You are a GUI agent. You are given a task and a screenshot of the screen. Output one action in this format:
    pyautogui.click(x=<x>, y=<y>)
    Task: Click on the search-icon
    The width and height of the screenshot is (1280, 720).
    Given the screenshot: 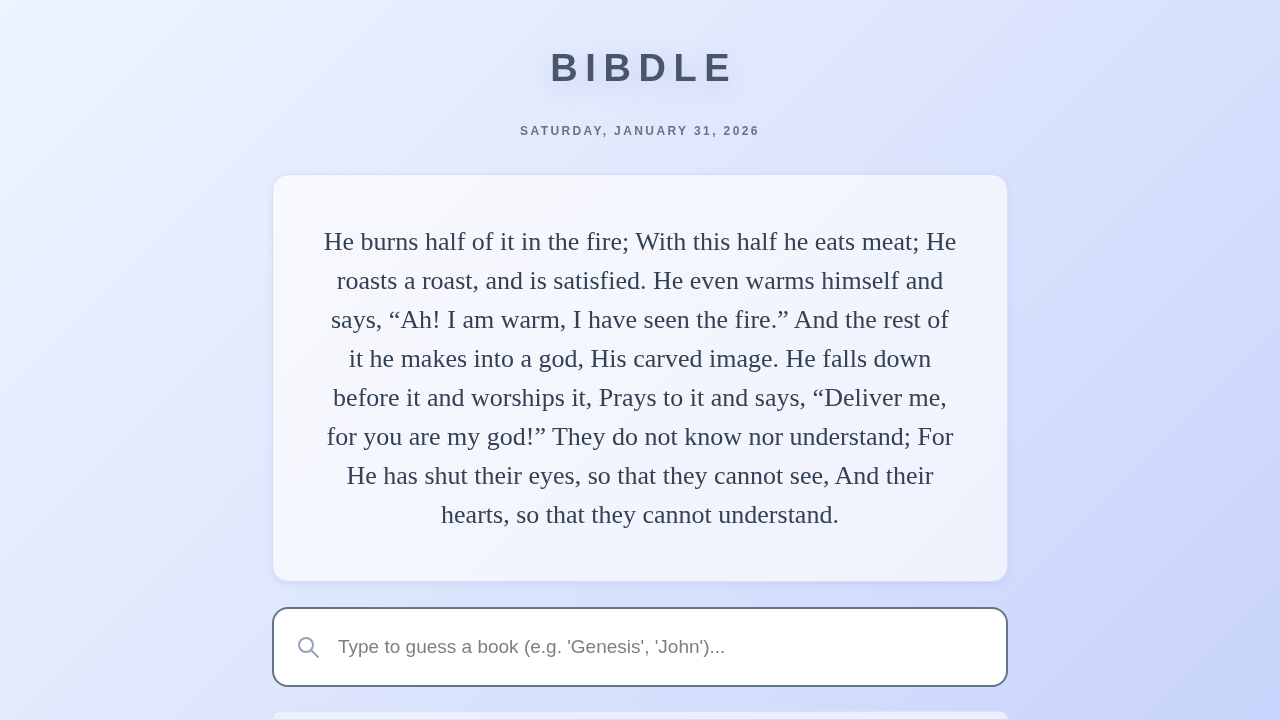 What is the action you would take?
    pyautogui.click(x=308, y=647)
    